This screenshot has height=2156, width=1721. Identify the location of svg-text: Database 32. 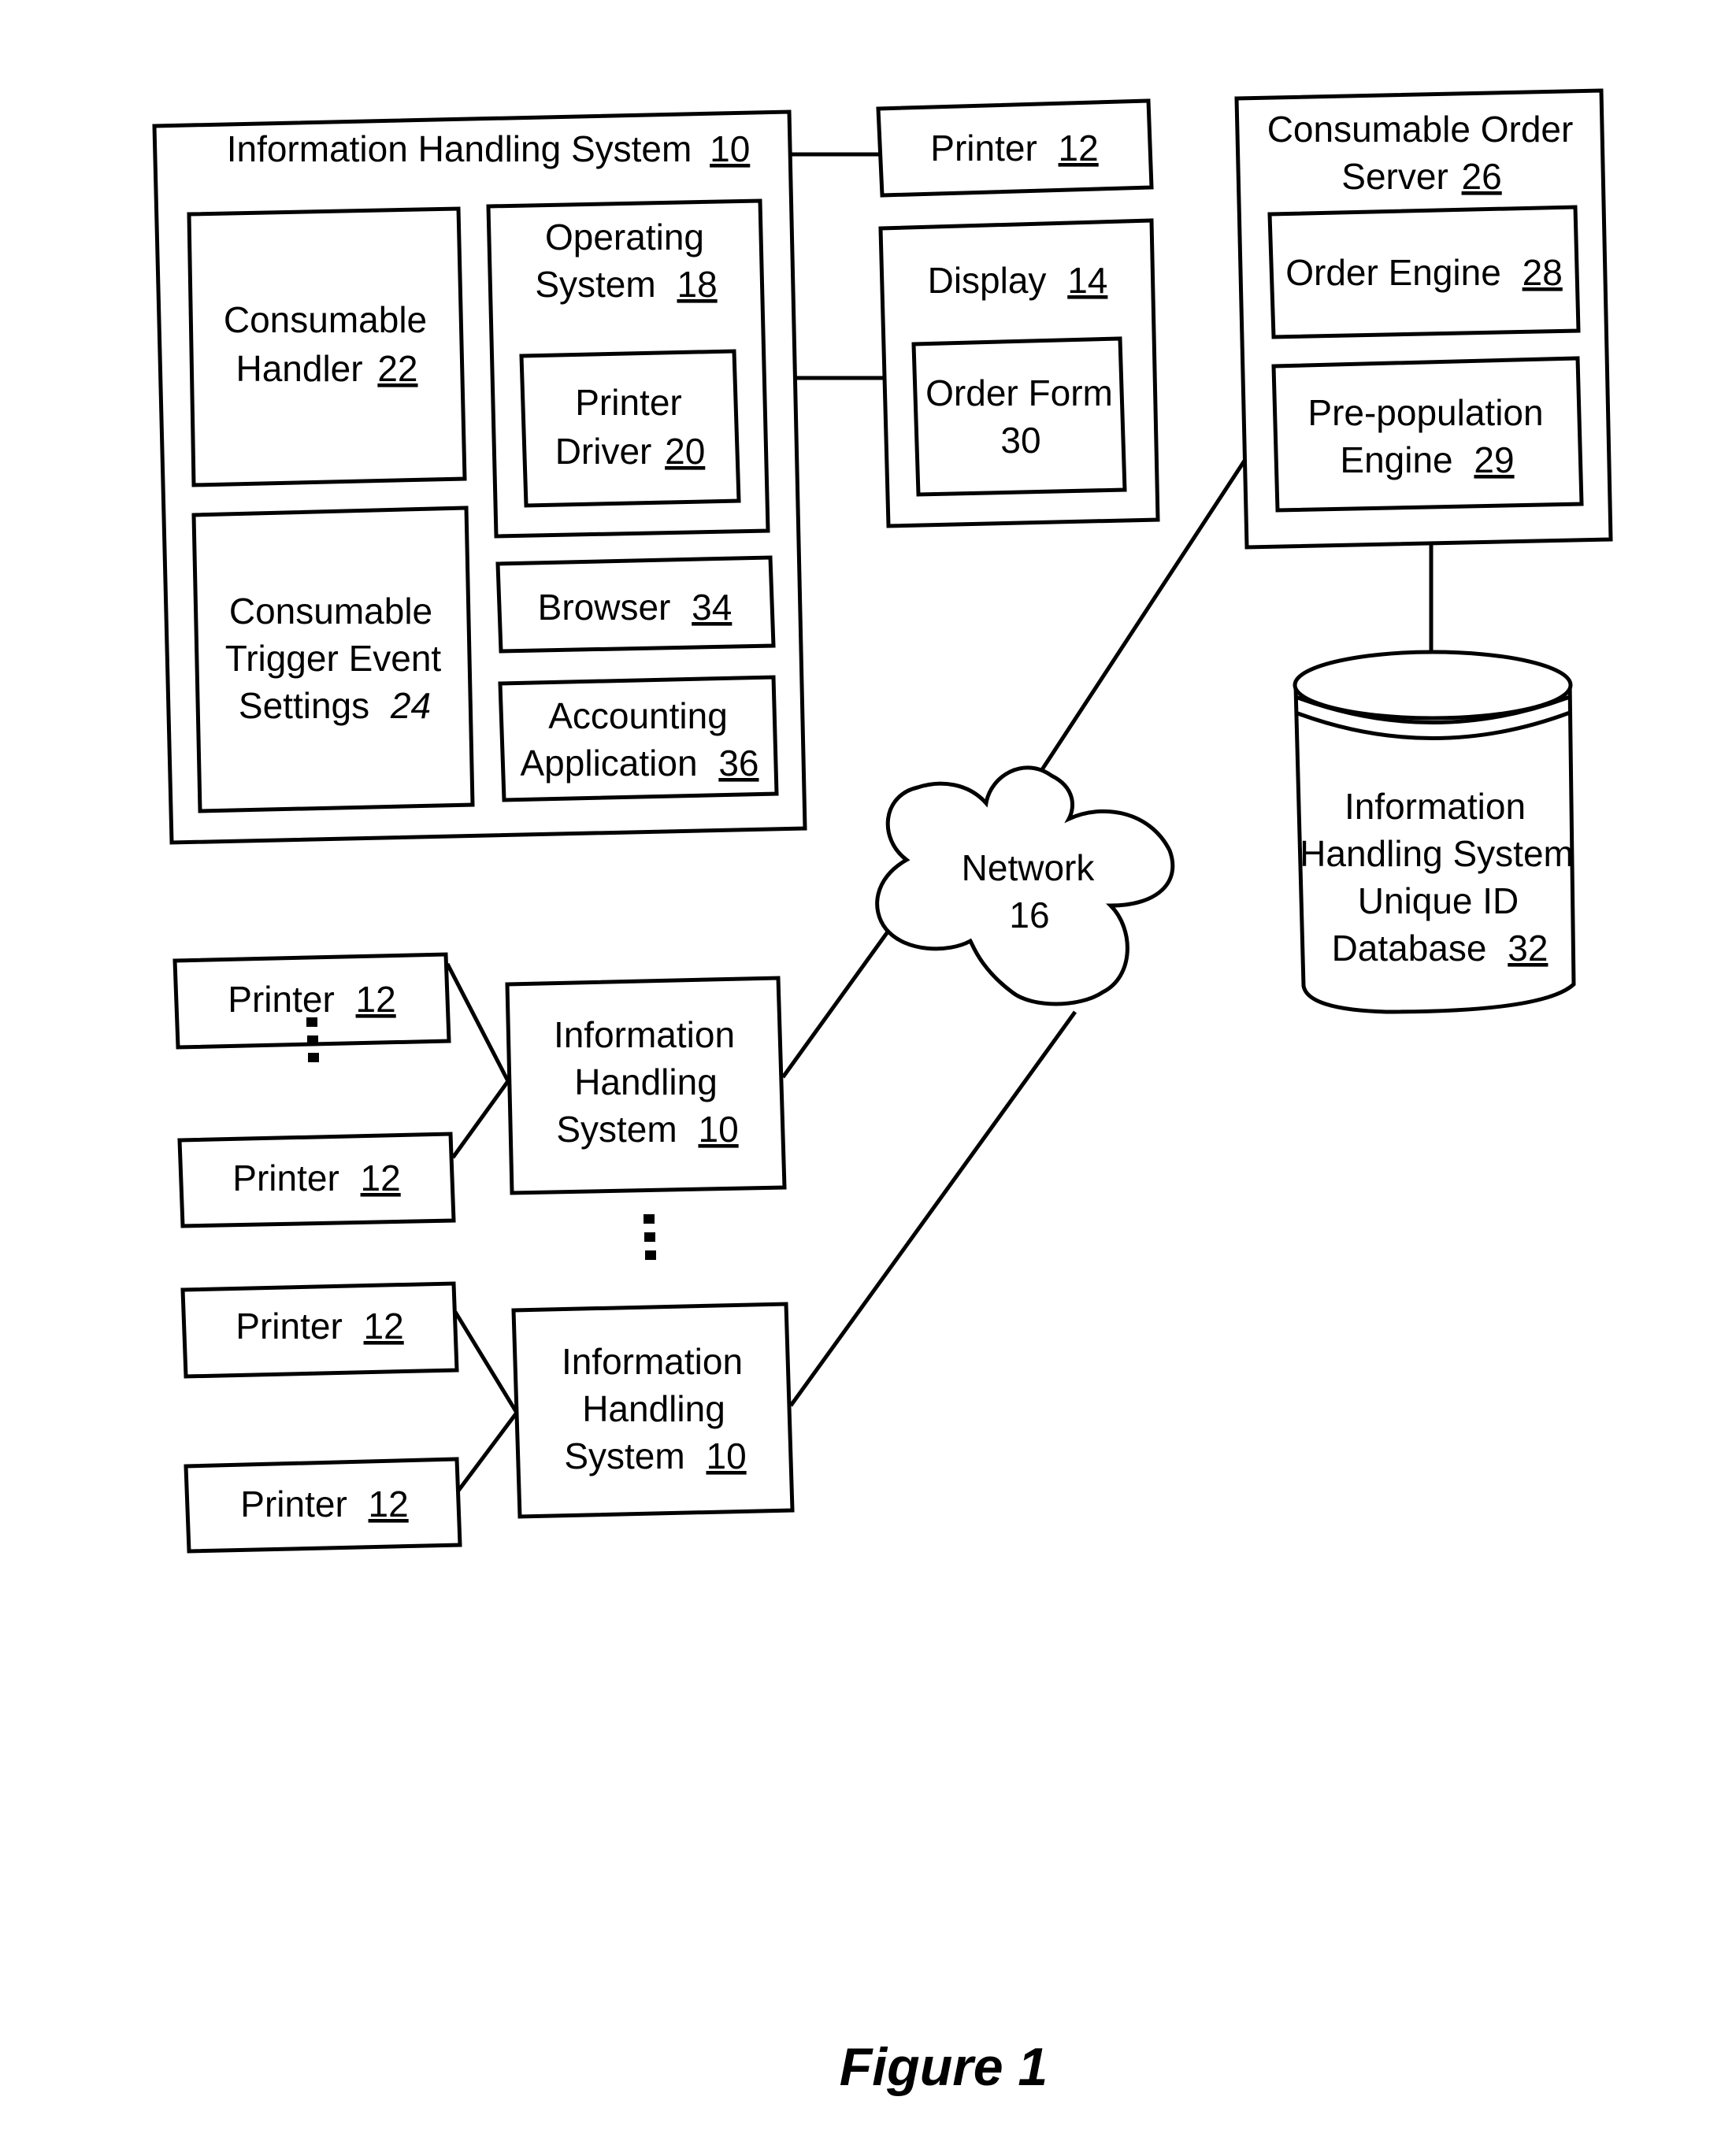
(1441, 948).